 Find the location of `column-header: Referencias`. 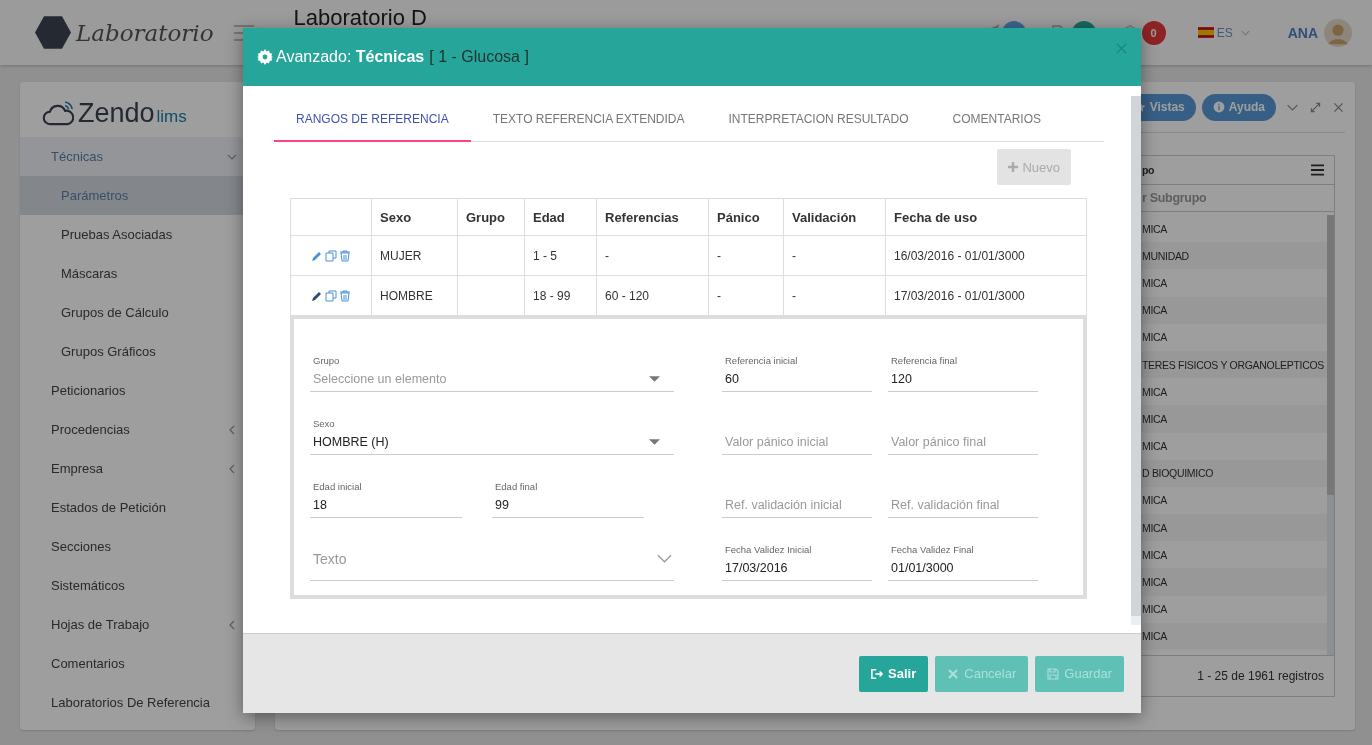

column-header: Referencias is located at coordinates (652, 217).